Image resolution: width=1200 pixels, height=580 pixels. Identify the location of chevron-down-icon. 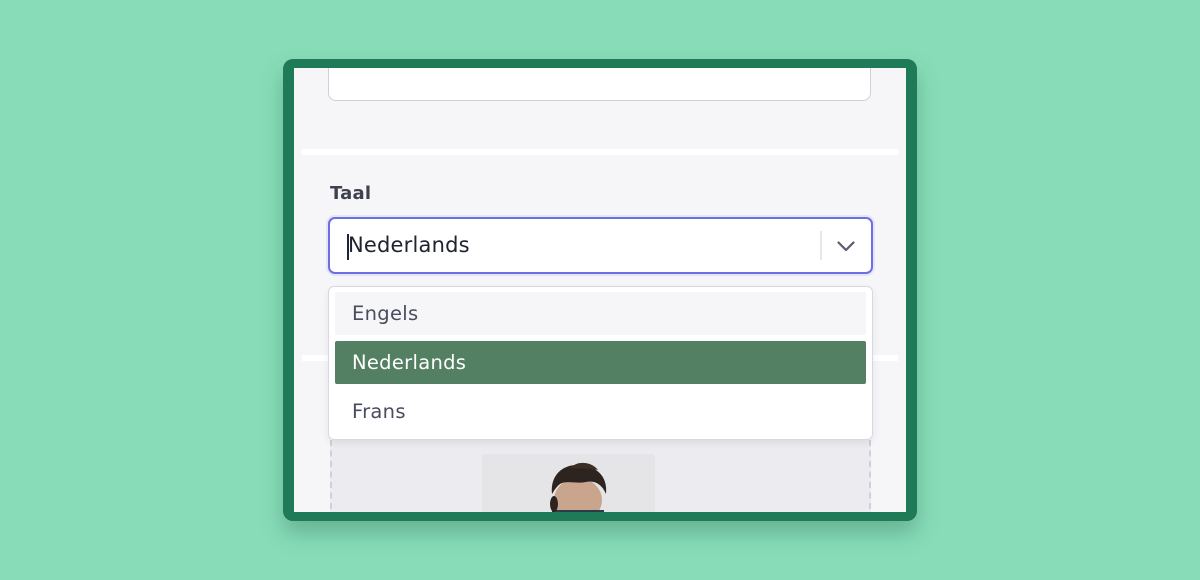
(846, 246).